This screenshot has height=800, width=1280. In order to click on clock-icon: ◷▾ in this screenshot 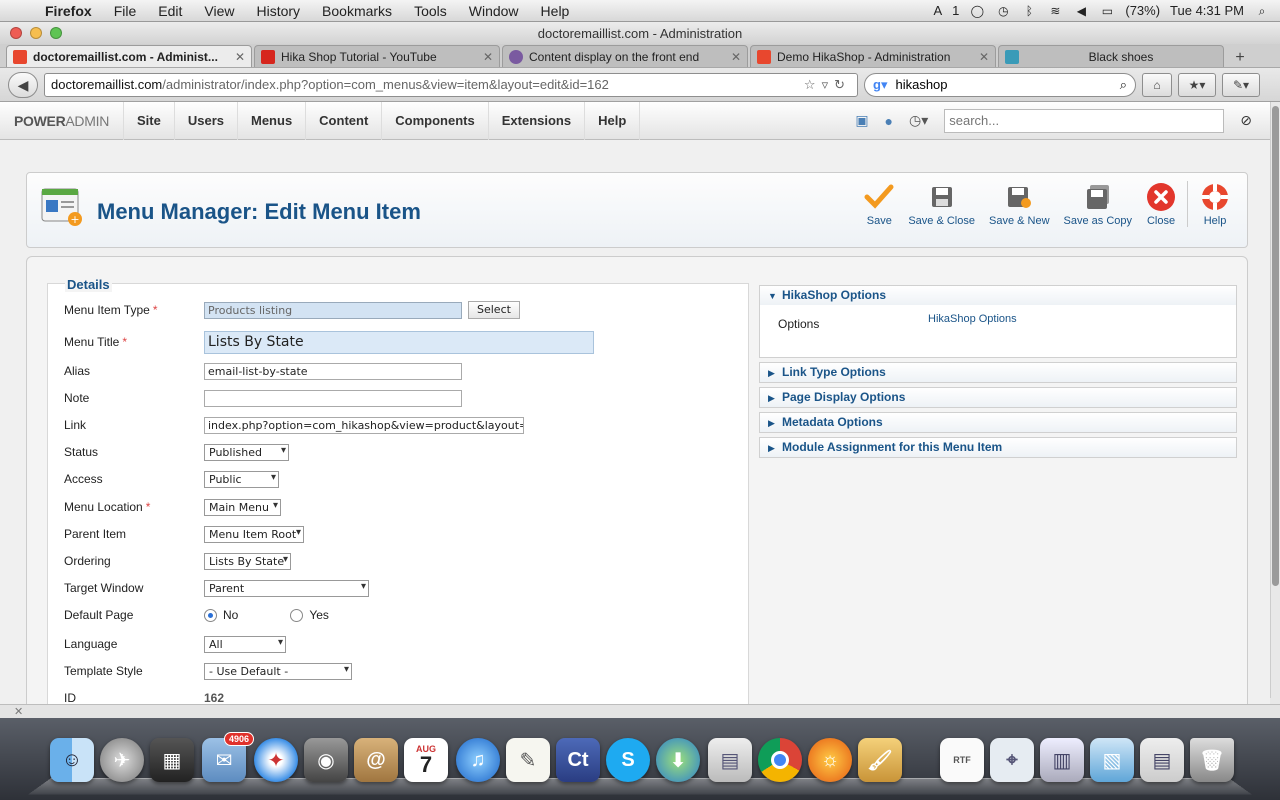, I will do `click(918, 120)`.